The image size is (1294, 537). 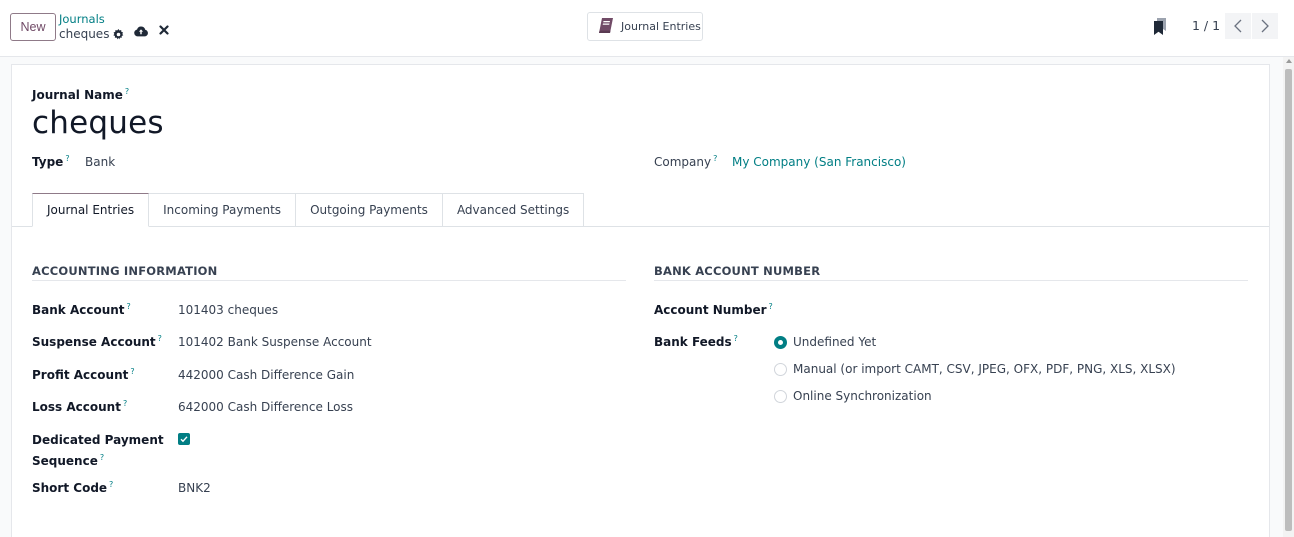 I want to click on short-code-label: Short Code?, so click(x=72, y=487).